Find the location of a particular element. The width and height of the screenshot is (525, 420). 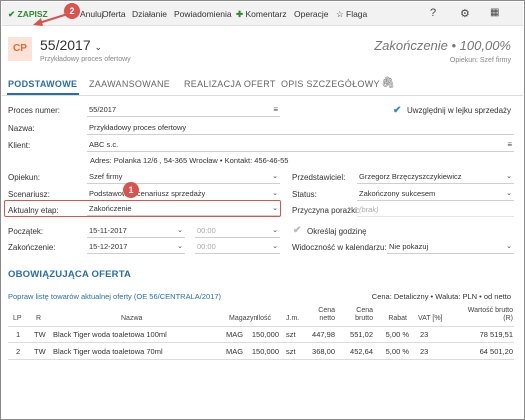

owner-label: Opiekun: Szef firmy is located at coordinates (480, 60).